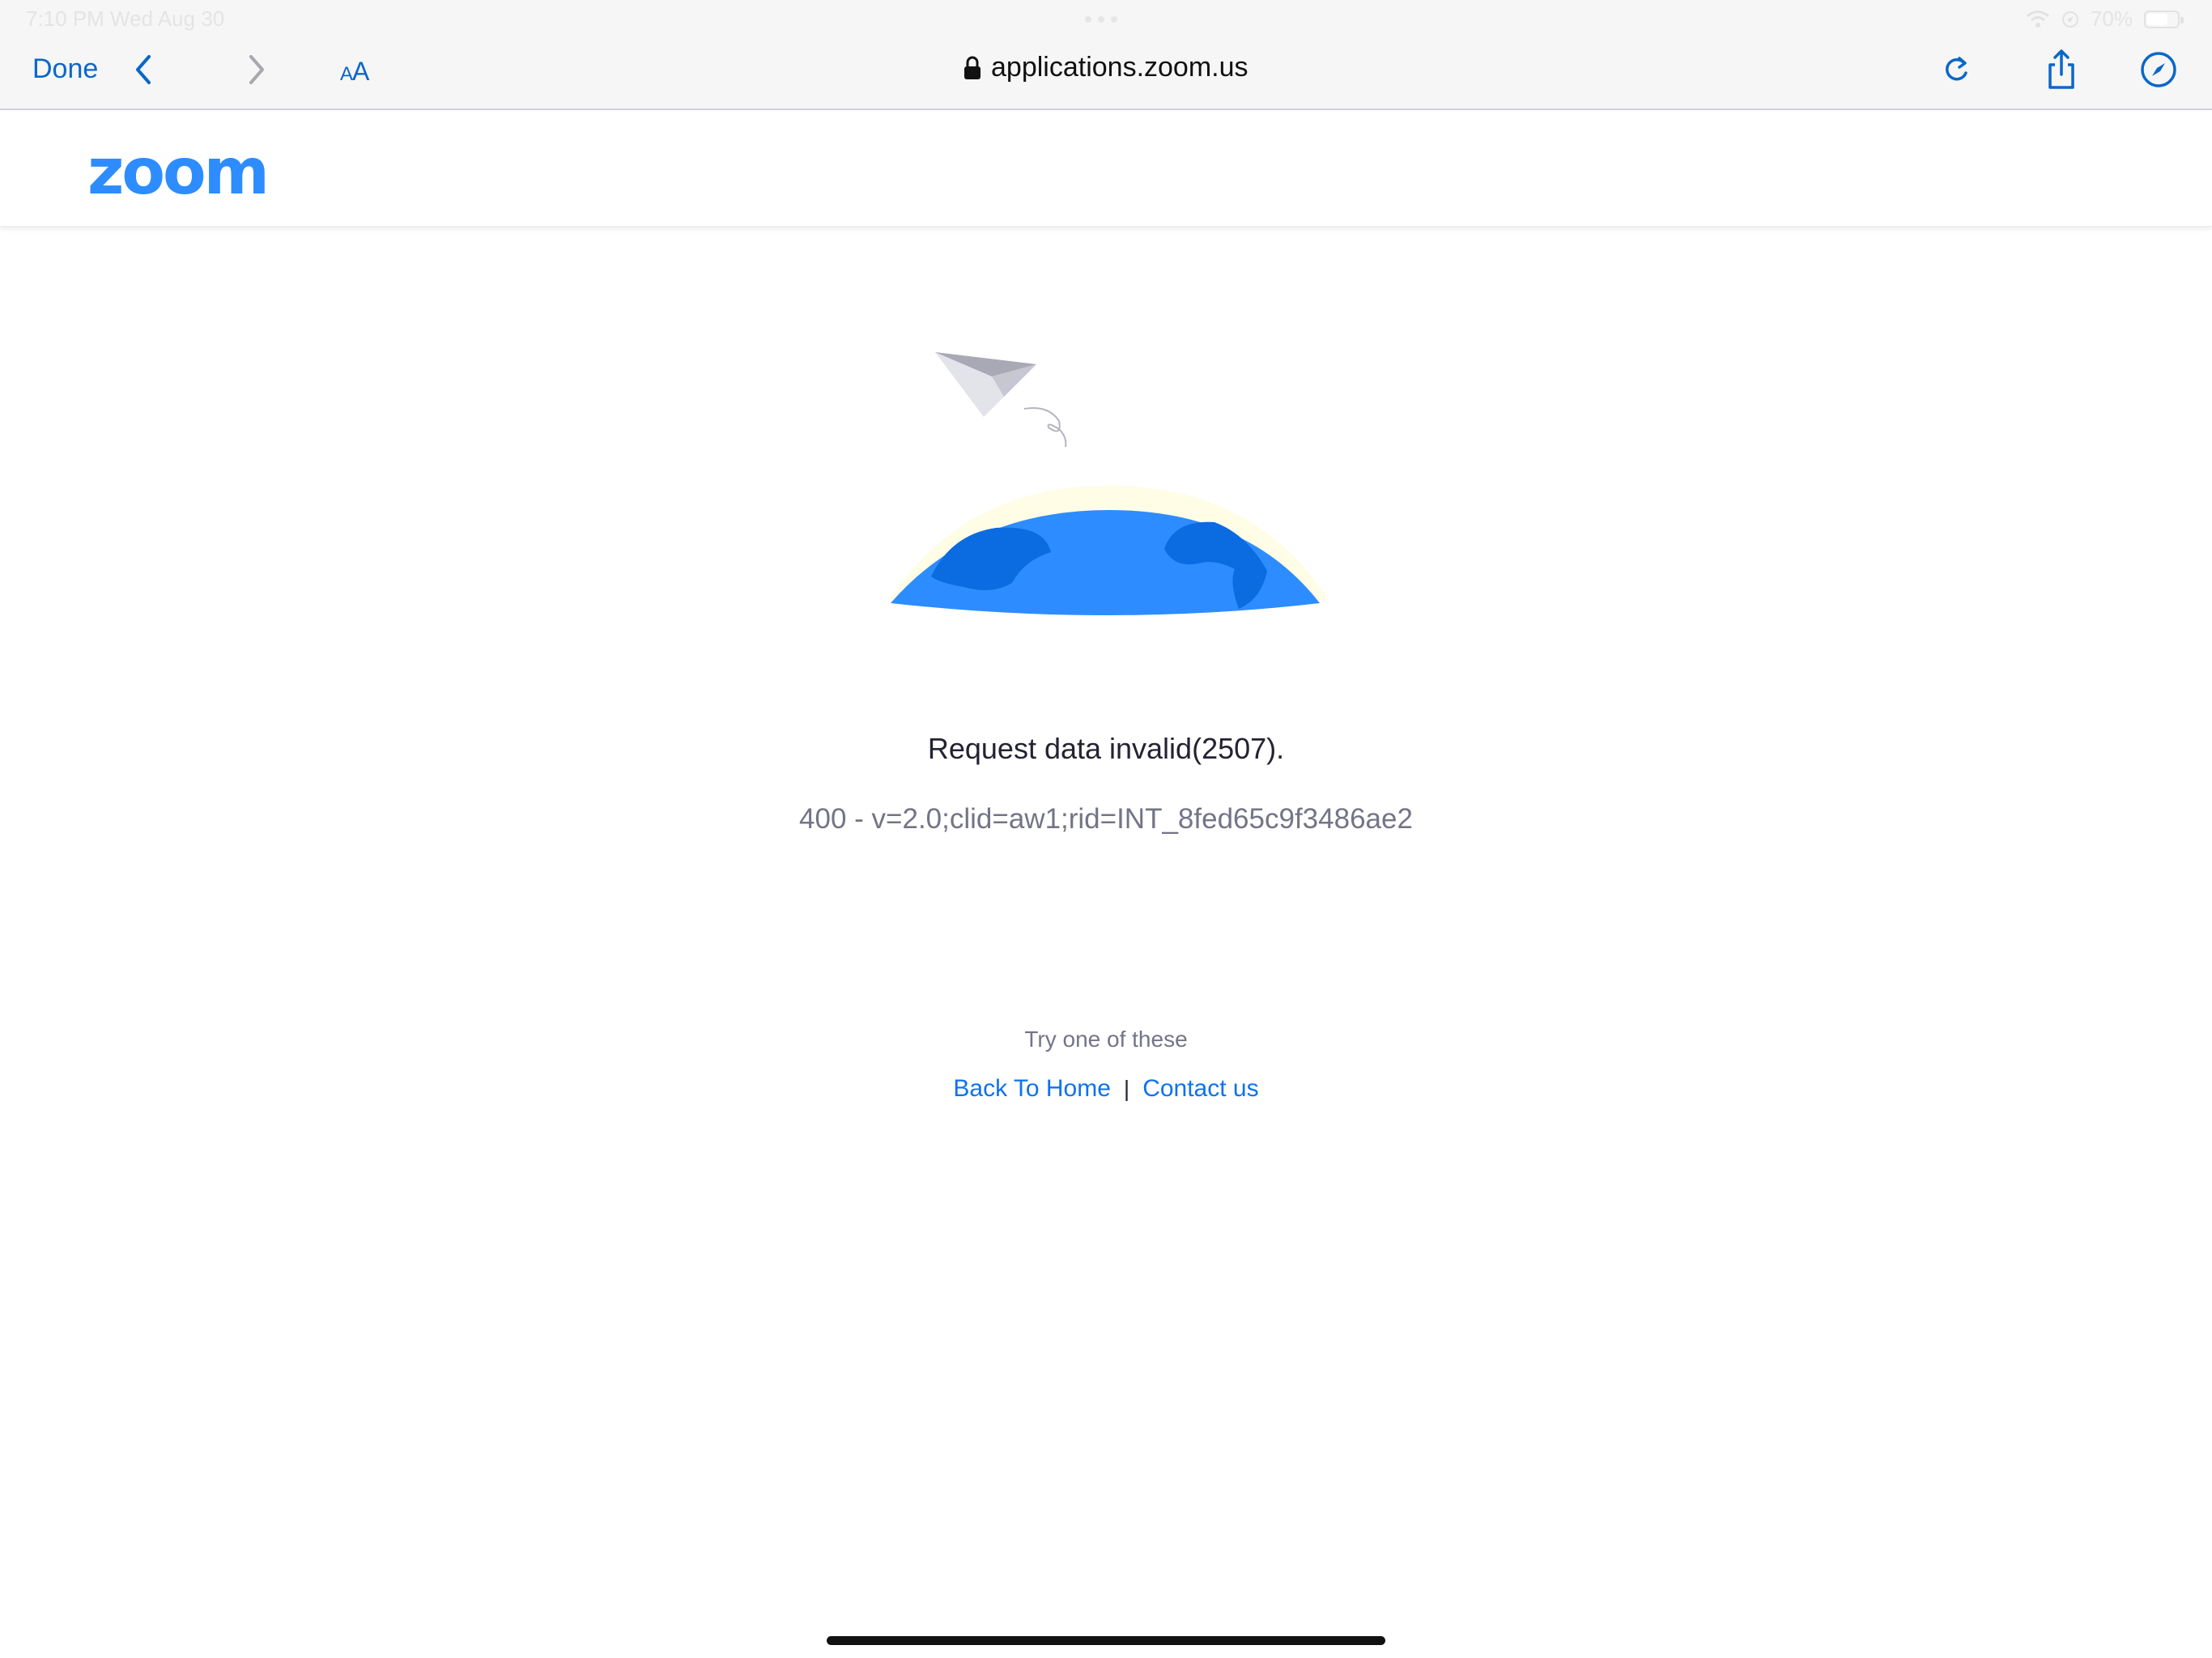 The width and height of the screenshot is (2212, 1658). I want to click on status-time: 7:10 PM Wed Aug 30, so click(125, 18).